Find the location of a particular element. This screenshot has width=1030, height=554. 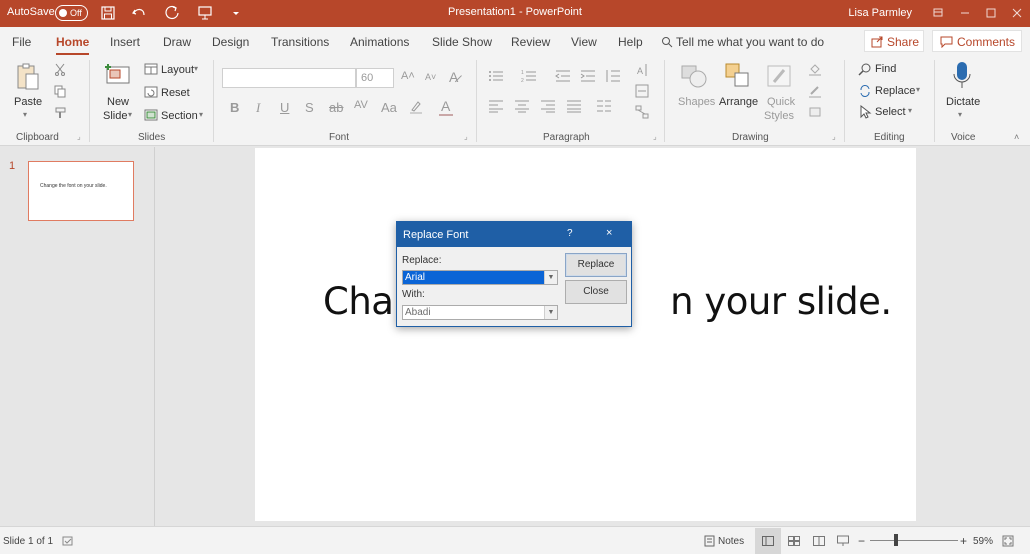

zoom-out-button: − is located at coordinates (861, 541).